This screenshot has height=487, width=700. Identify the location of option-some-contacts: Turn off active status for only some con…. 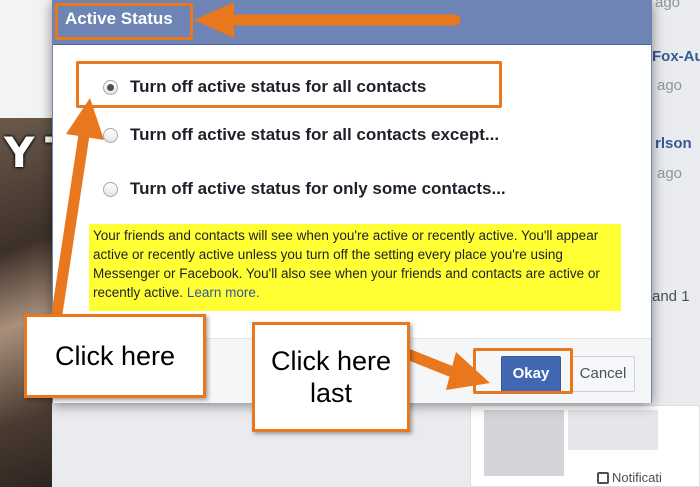
(304, 189).